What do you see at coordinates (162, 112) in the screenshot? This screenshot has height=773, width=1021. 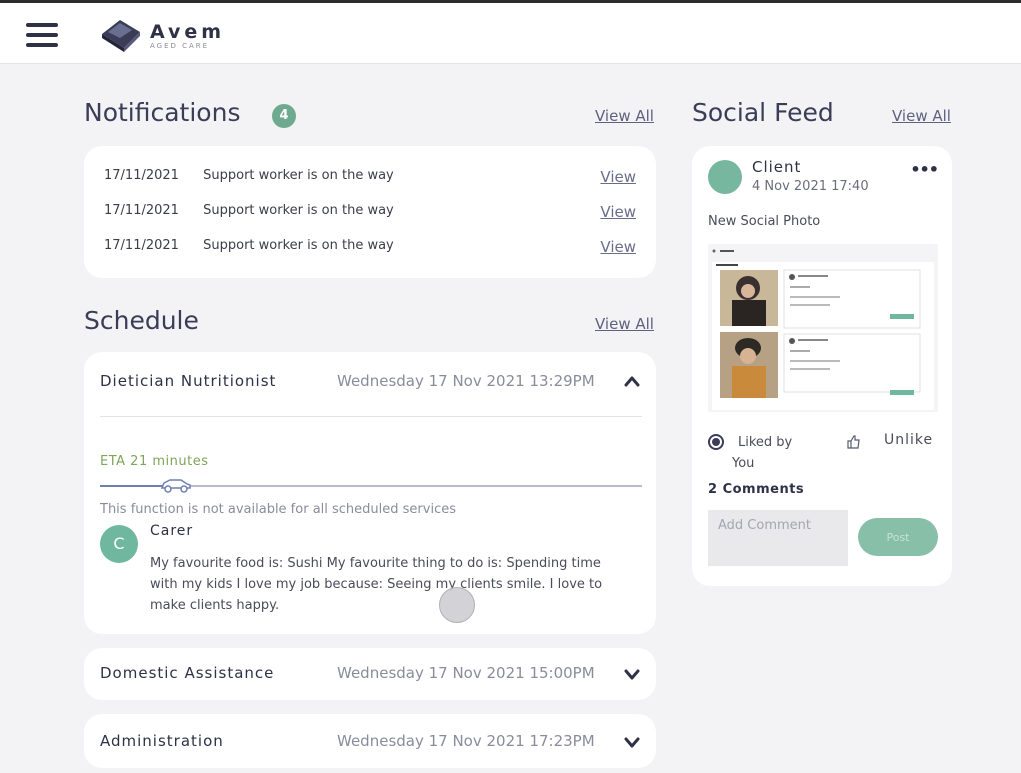 I see `notifications-title: Notifications` at bounding box center [162, 112].